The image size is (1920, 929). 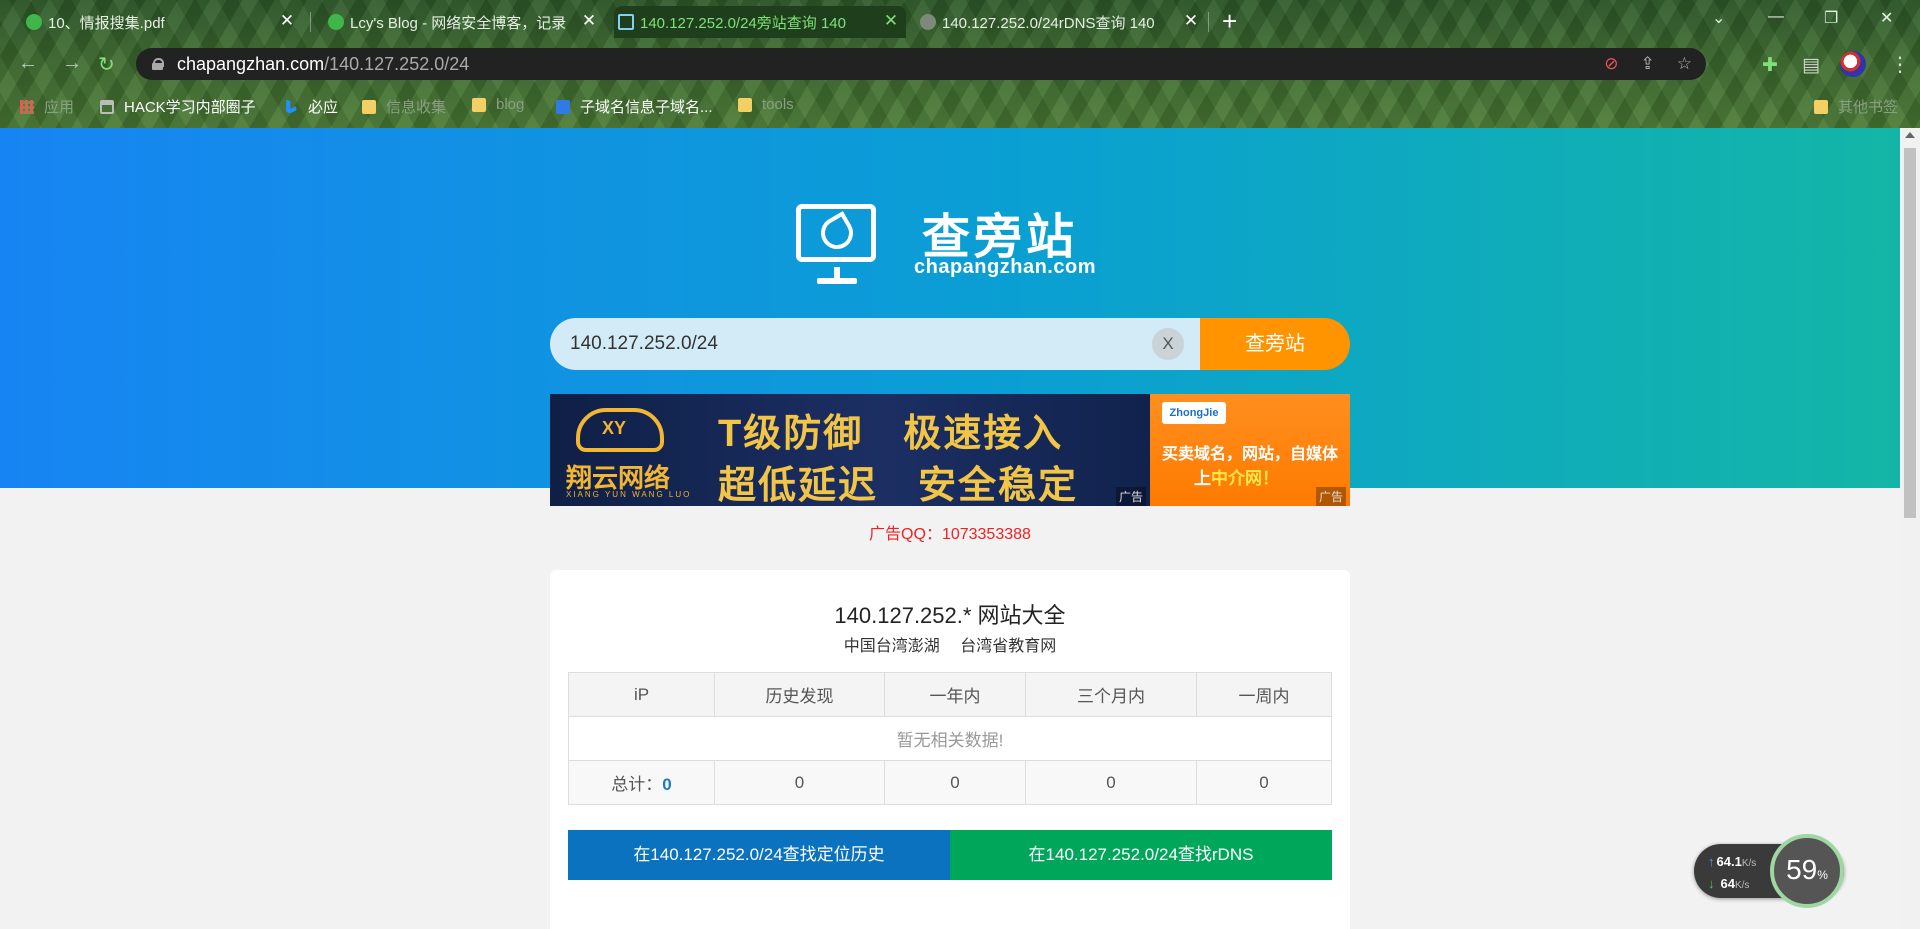 What do you see at coordinates (291, 106) in the screenshot?
I see `bing-icon` at bounding box center [291, 106].